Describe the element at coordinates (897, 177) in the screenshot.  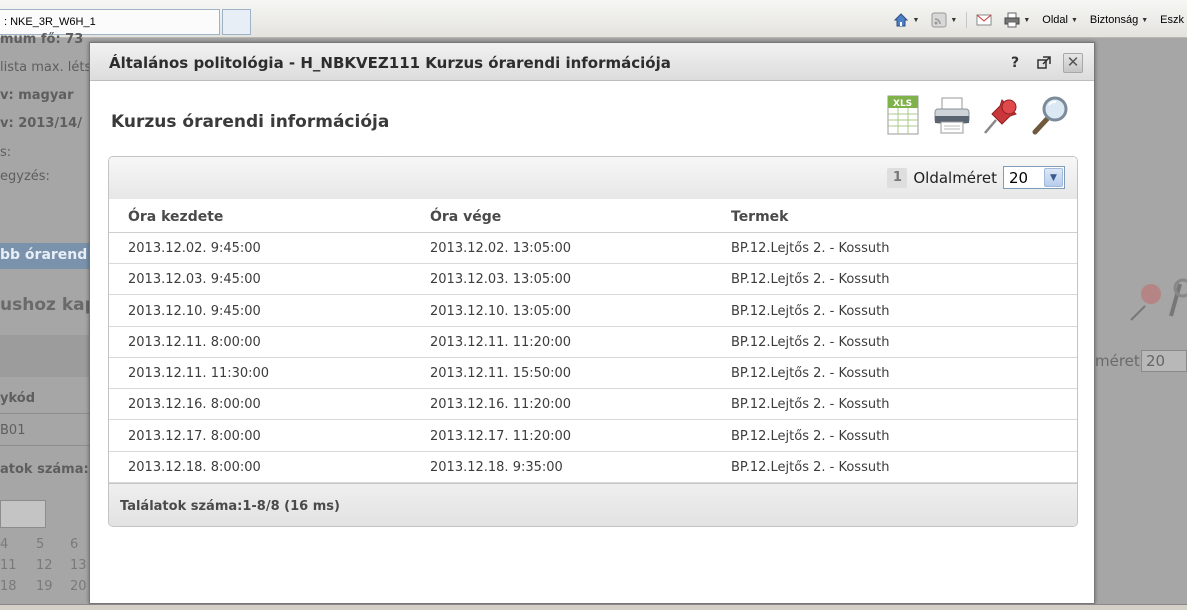
I see `page-number: 1` at that location.